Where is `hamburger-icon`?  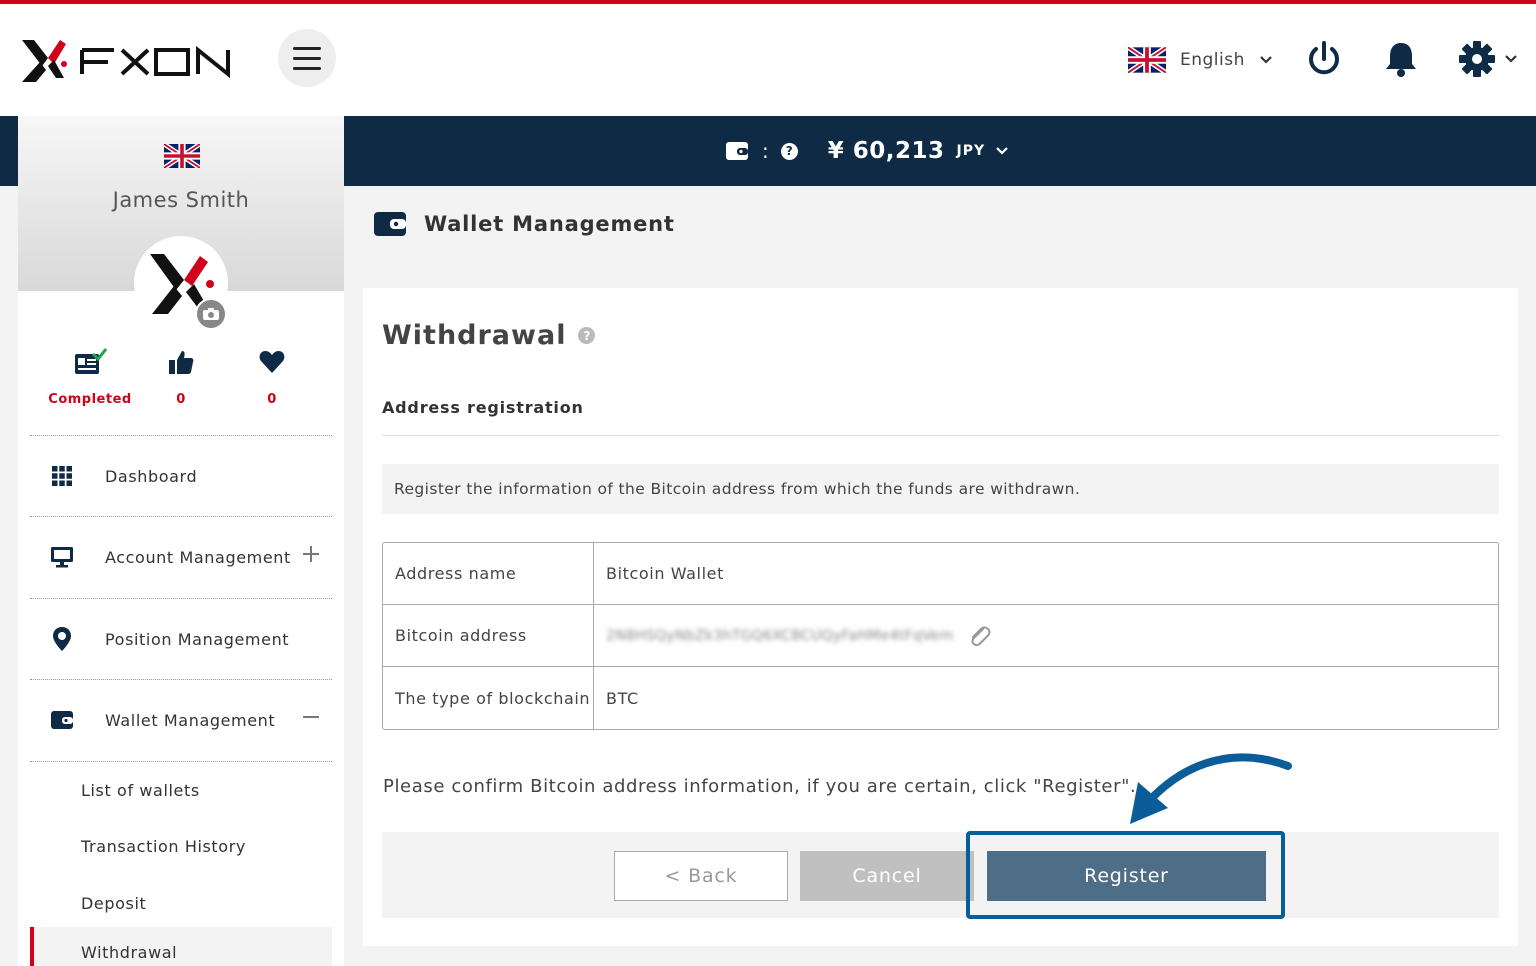 hamburger-icon is located at coordinates (307, 58).